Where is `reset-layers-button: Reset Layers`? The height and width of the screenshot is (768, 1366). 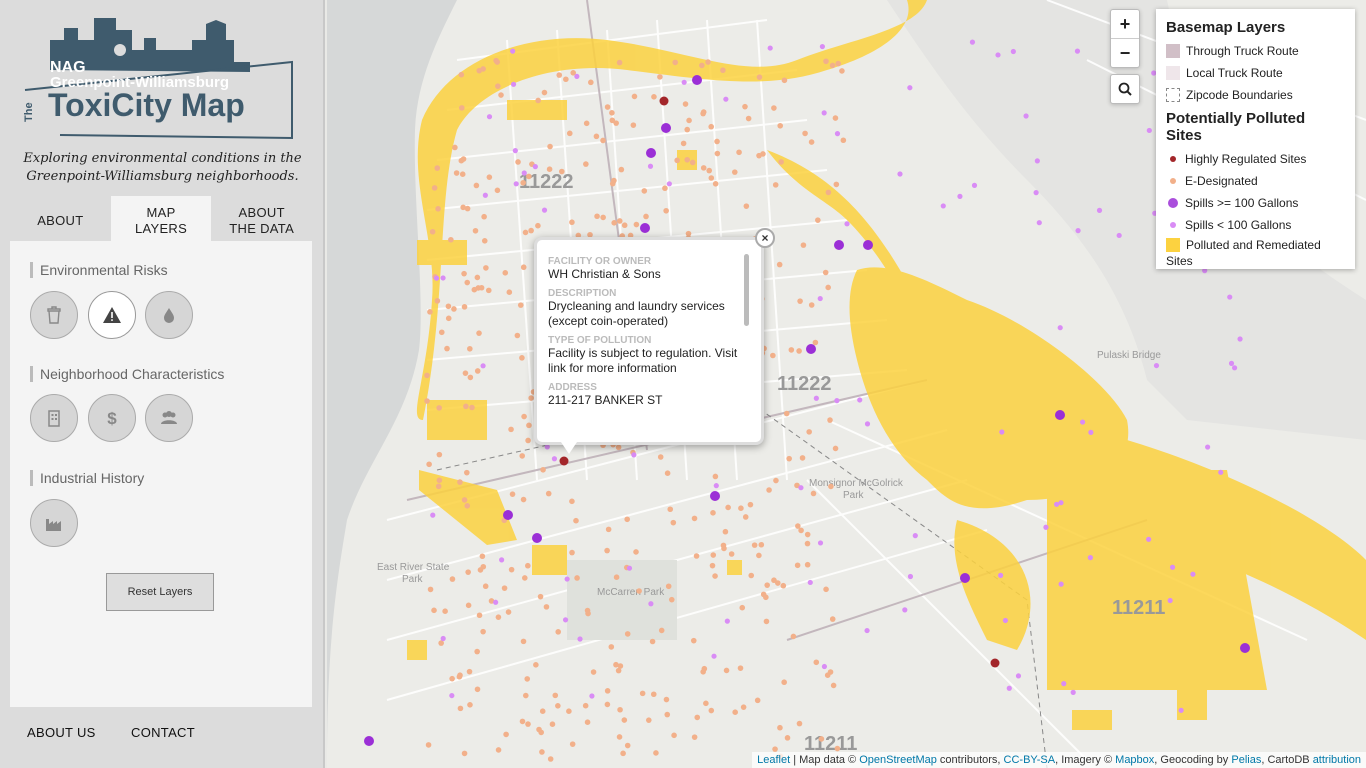 reset-layers-button: Reset Layers is located at coordinates (160, 592).